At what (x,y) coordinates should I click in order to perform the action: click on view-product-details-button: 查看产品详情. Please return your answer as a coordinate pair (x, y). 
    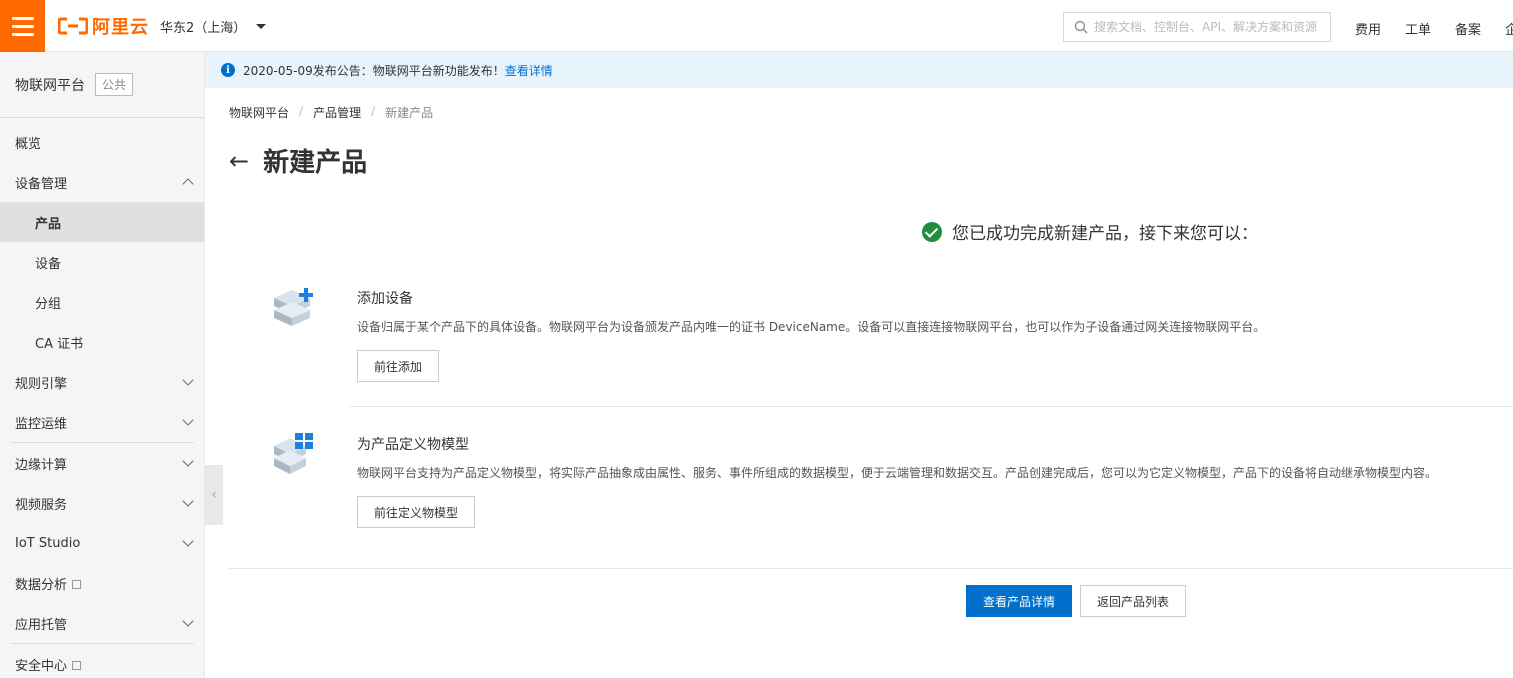
    Looking at the image, I should click on (1019, 601).